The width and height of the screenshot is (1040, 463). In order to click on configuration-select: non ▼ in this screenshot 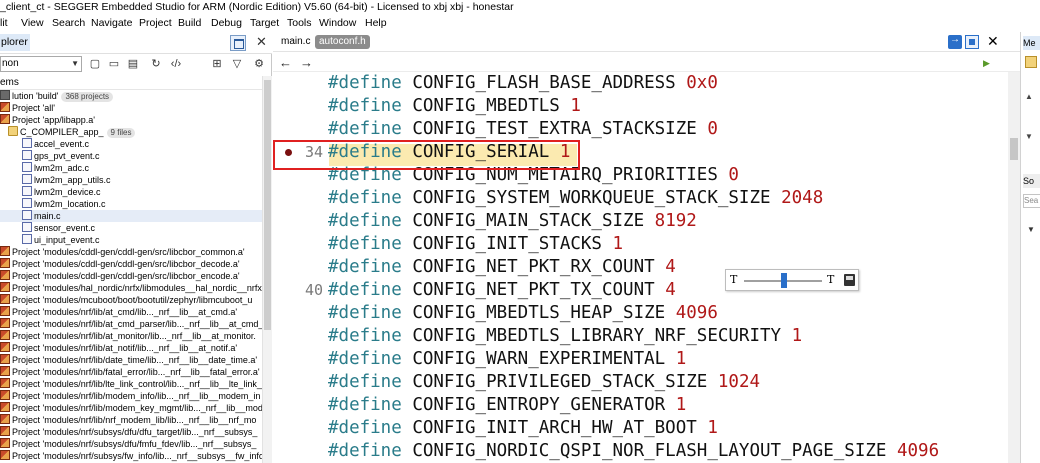, I will do `click(41, 64)`.